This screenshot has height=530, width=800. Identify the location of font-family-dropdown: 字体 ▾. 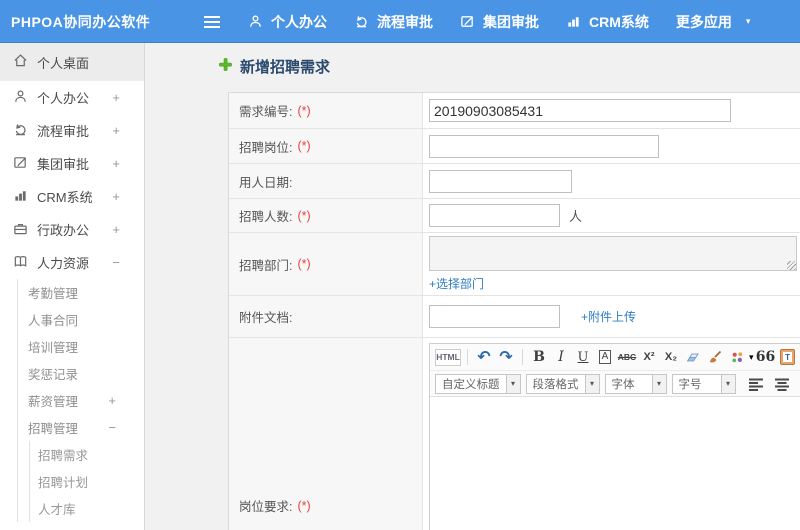
(635, 383).